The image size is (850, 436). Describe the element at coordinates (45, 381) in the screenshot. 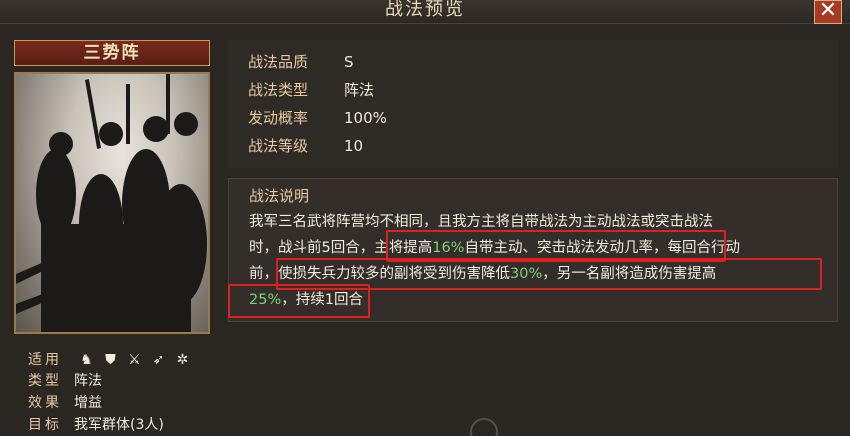

I see `attr-label: 类型` at that location.